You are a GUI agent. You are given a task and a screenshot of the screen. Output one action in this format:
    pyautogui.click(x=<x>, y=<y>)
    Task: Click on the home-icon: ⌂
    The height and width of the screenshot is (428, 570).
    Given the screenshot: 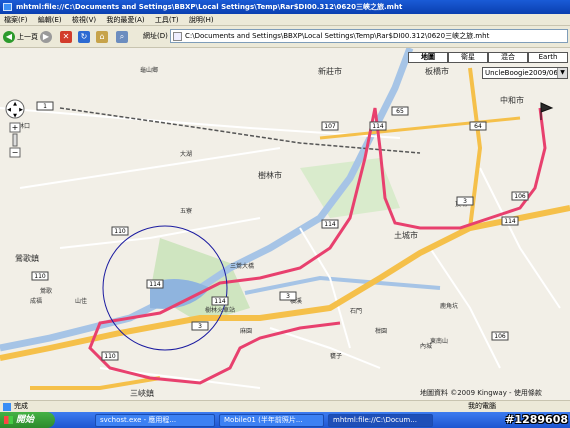 What is the action you would take?
    pyautogui.click(x=102, y=37)
    